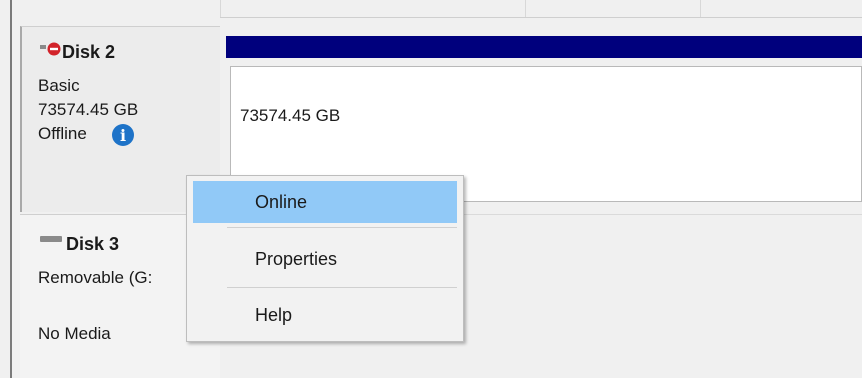  Describe the element at coordinates (74, 333) in the screenshot. I see `disk-3-media-status: No Media` at that location.